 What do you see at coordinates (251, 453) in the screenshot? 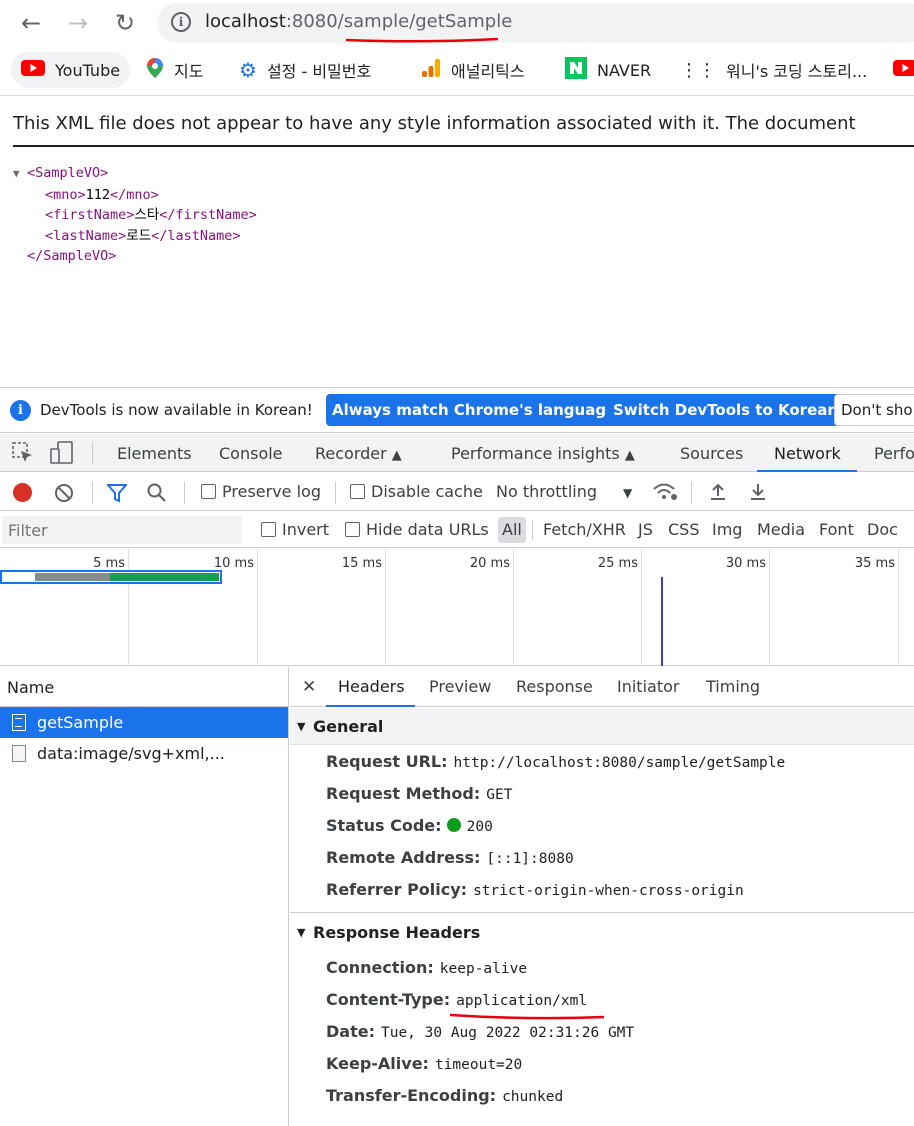
I see `tab-console: Console` at bounding box center [251, 453].